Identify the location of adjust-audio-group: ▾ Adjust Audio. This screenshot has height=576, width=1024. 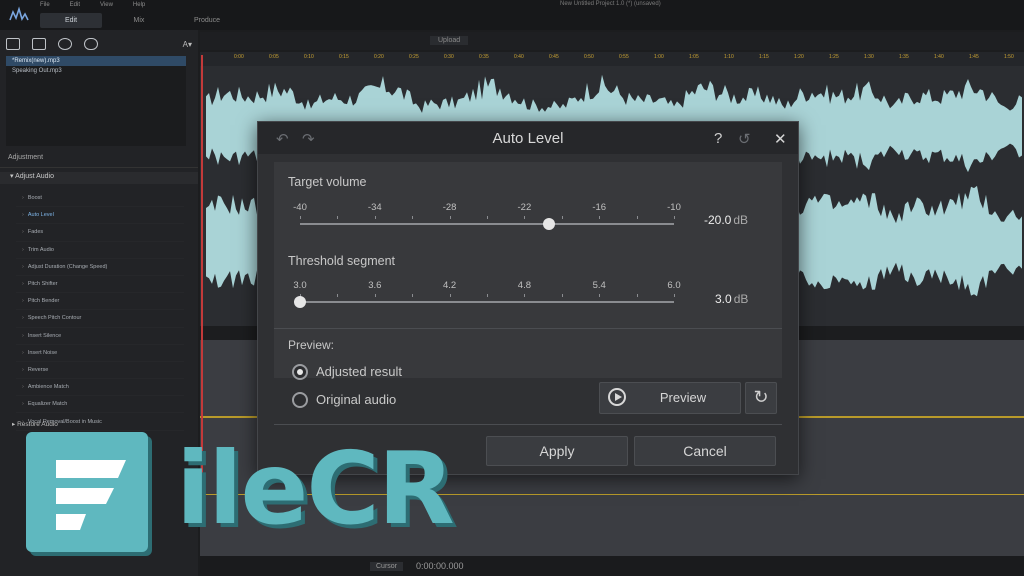
(99, 178).